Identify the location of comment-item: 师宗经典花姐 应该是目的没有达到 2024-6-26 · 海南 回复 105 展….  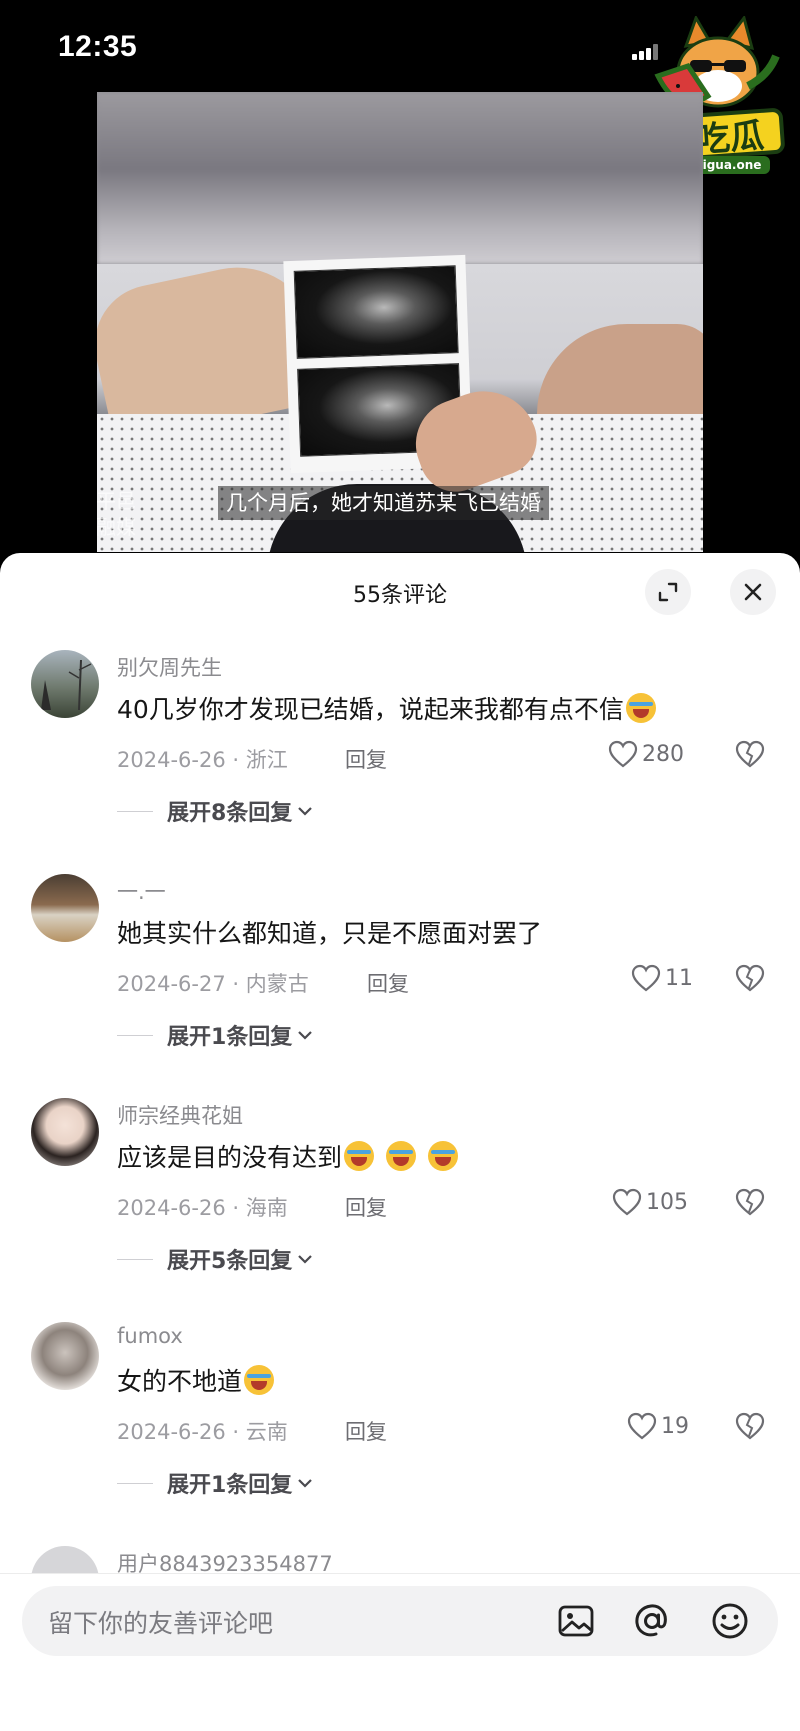
(400, 1198).